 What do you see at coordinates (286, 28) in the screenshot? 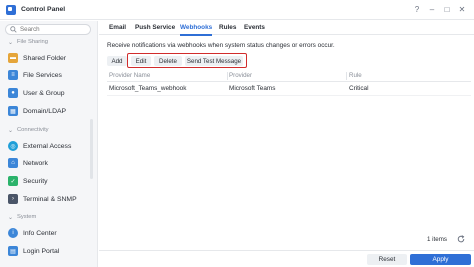
I see `tab-bar: Email Push Service Webhooks Rules Events` at bounding box center [286, 28].